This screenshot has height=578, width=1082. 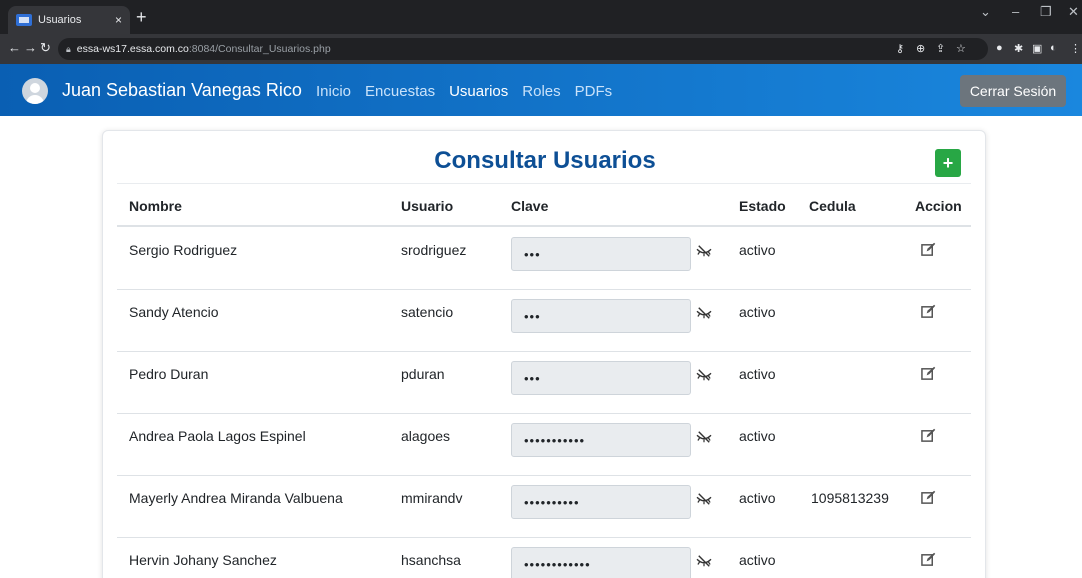 I want to click on restore-icon: ❐, so click(x=1046, y=12).